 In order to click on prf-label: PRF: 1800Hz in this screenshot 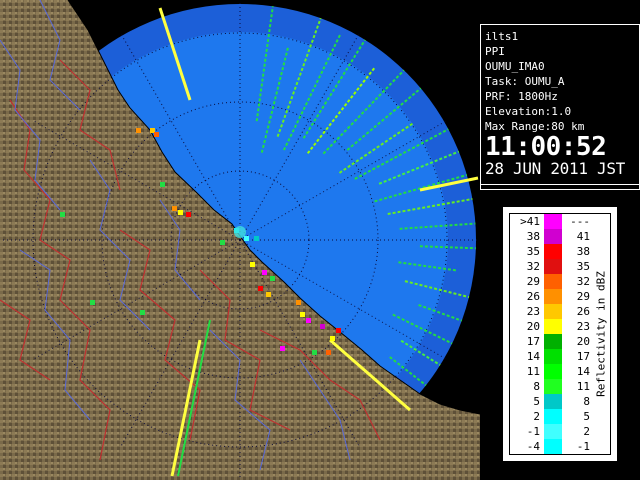, I will do `click(521, 96)`.